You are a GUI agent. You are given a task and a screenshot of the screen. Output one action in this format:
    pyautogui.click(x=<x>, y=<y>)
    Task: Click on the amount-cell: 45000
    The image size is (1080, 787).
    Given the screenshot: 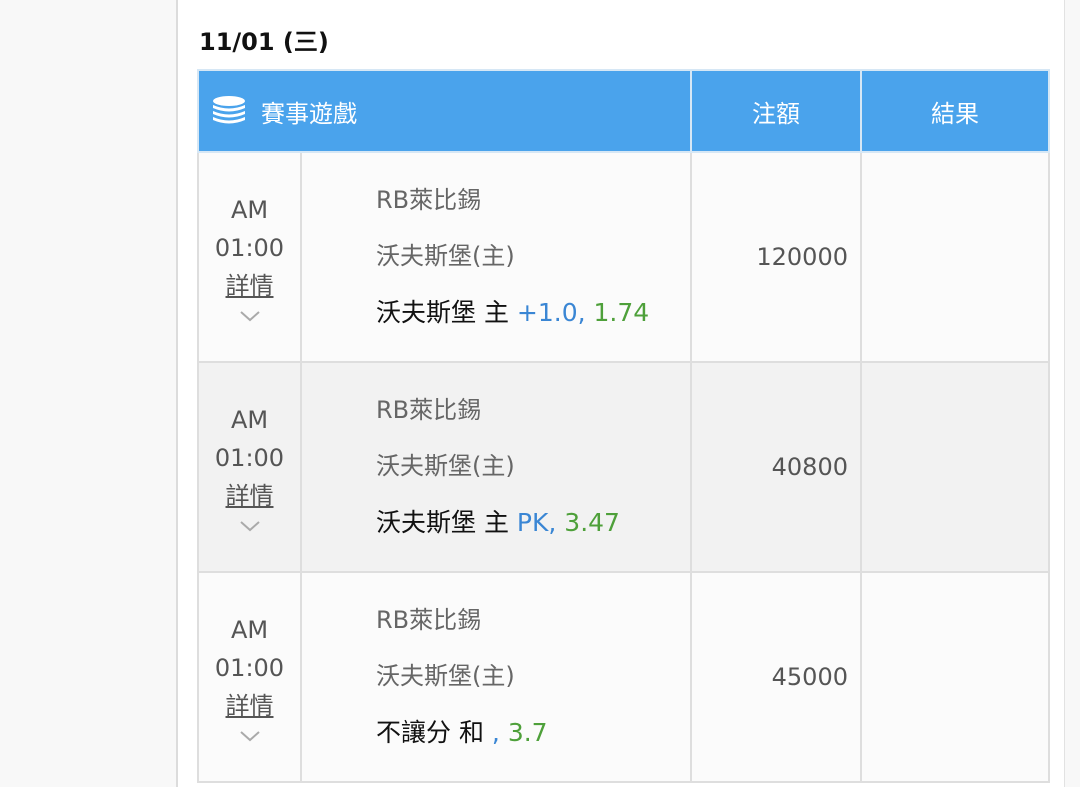 What is the action you would take?
    pyautogui.click(x=776, y=677)
    